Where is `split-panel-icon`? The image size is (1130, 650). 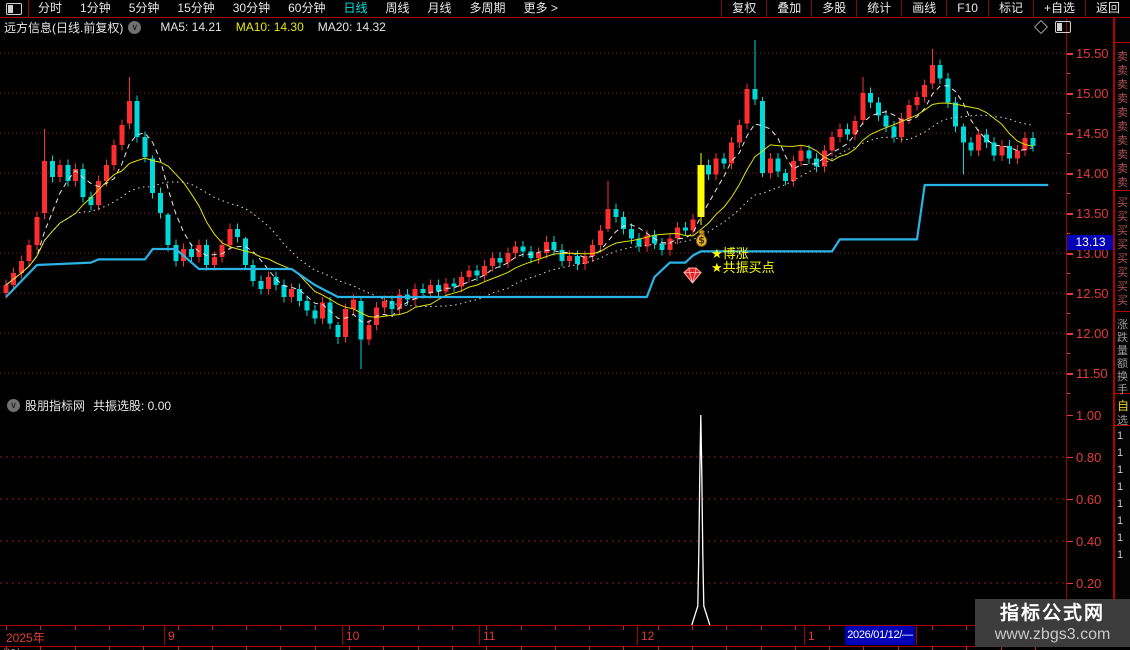 split-panel-icon is located at coordinates (1063, 27).